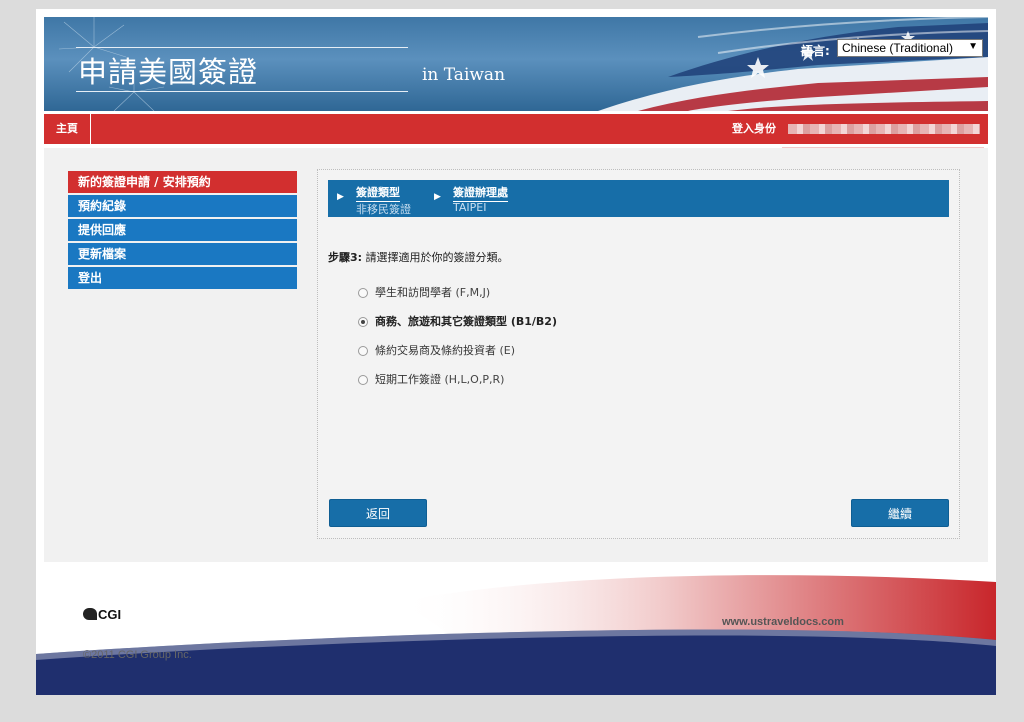 The image size is (1024, 722). Describe the element at coordinates (464, 75) in the screenshot. I see `site-subtitle: in Taiwan` at that location.